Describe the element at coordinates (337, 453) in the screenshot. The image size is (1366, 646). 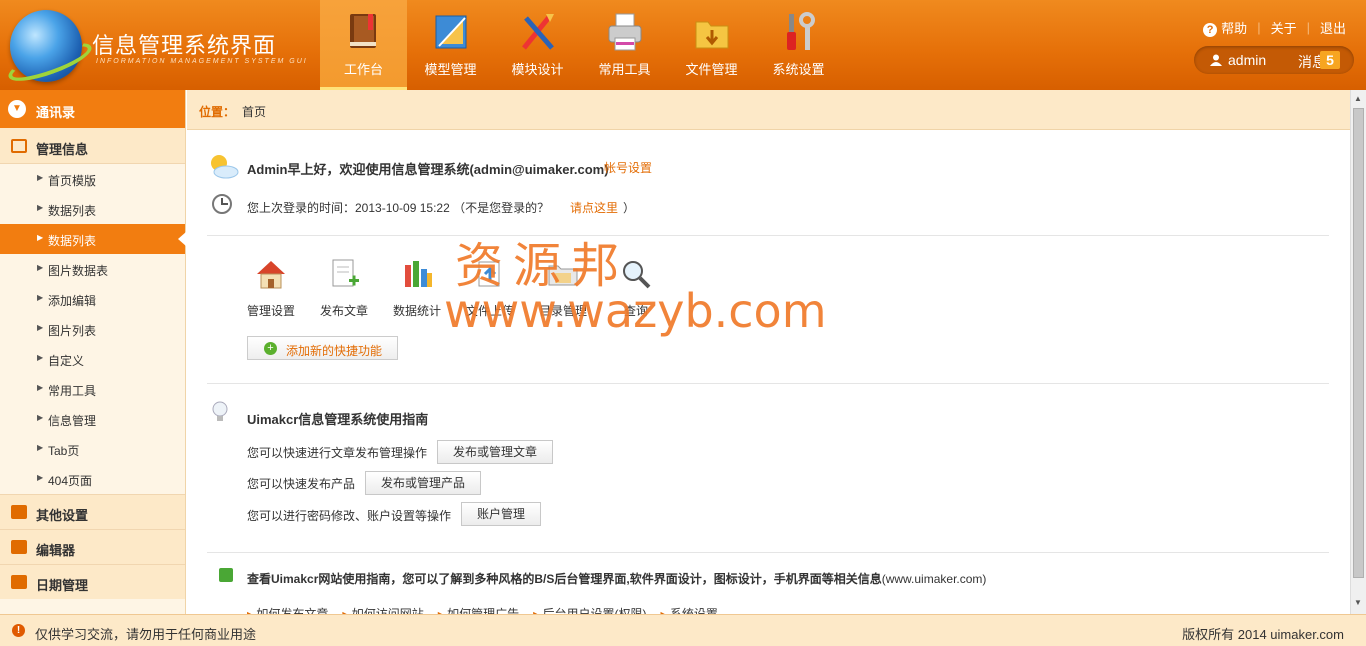
I see `guide-row-text: 您可以快速进行文章发布管理操作` at that location.